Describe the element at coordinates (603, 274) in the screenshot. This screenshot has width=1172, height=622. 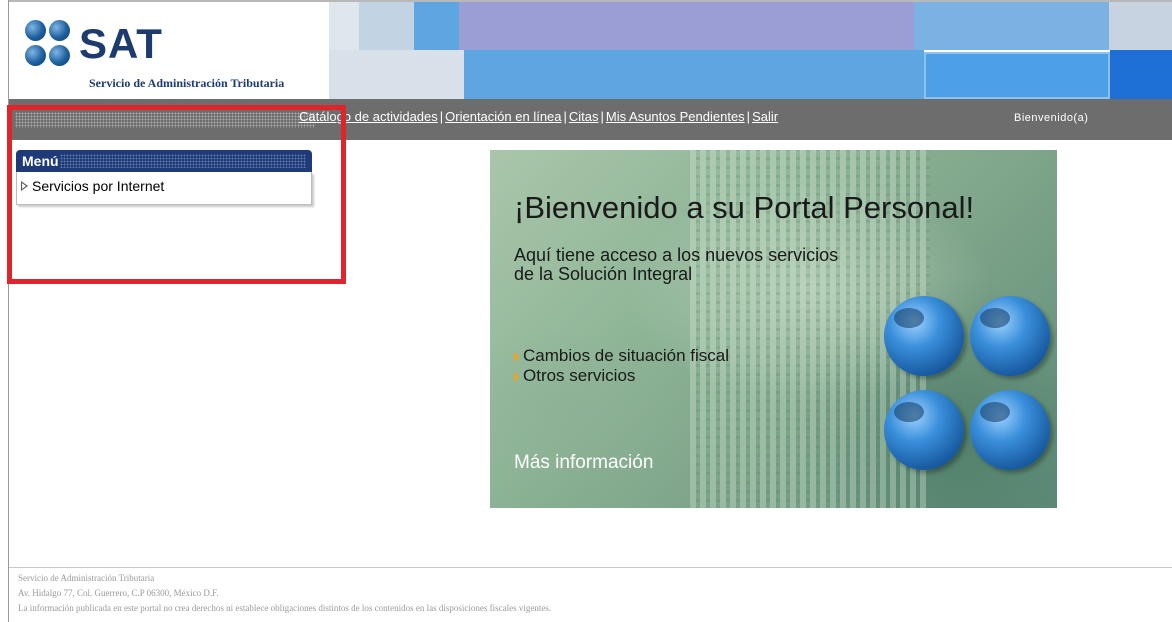
I see `banner-subtitle-line: de la Solución Integral` at that location.